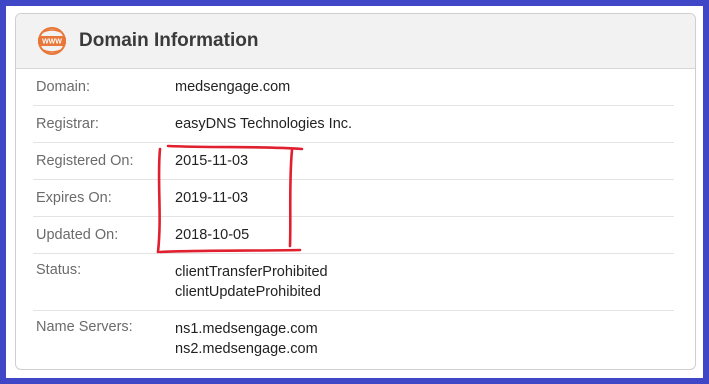 Image resolution: width=709 pixels, height=384 pixels. What do you see at coordinates (246, 329) in the screenshot?
I see `name-server-value: ns1.medsengage.com` at bounding box center [246, 329].